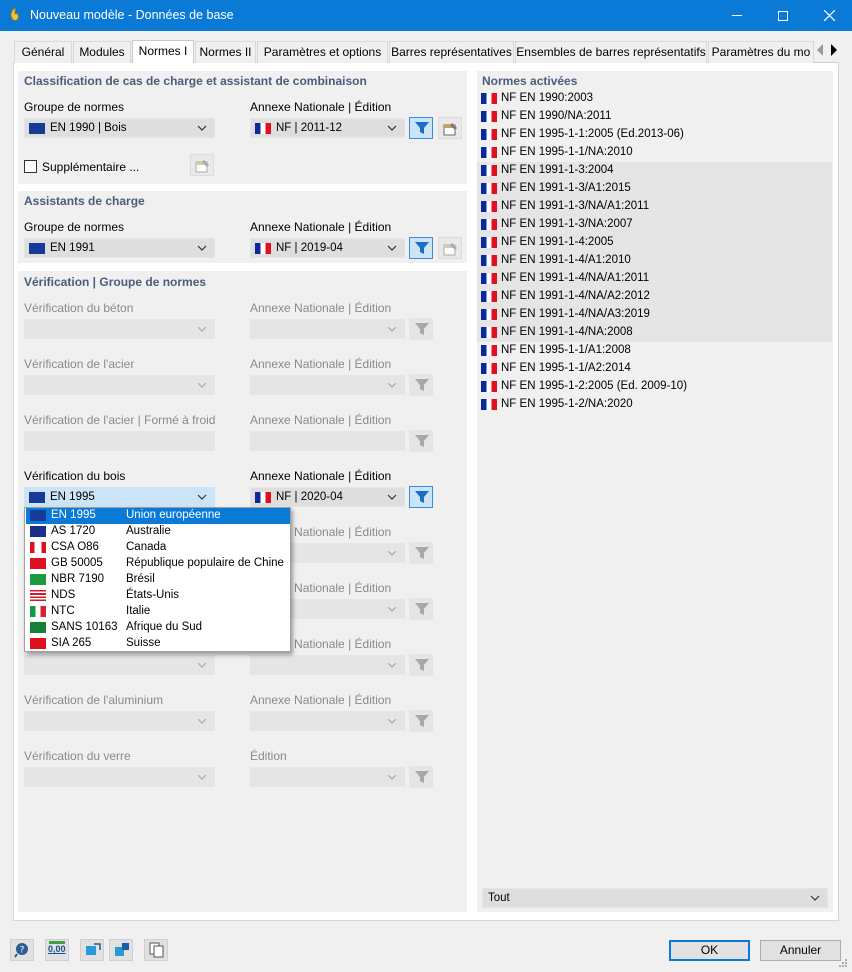 Image resolution: width=852 pixels, height=972 pixels. Describe the element at coordinates (92, 950) in the screenshot. I see `model-transfer-button` at that location.